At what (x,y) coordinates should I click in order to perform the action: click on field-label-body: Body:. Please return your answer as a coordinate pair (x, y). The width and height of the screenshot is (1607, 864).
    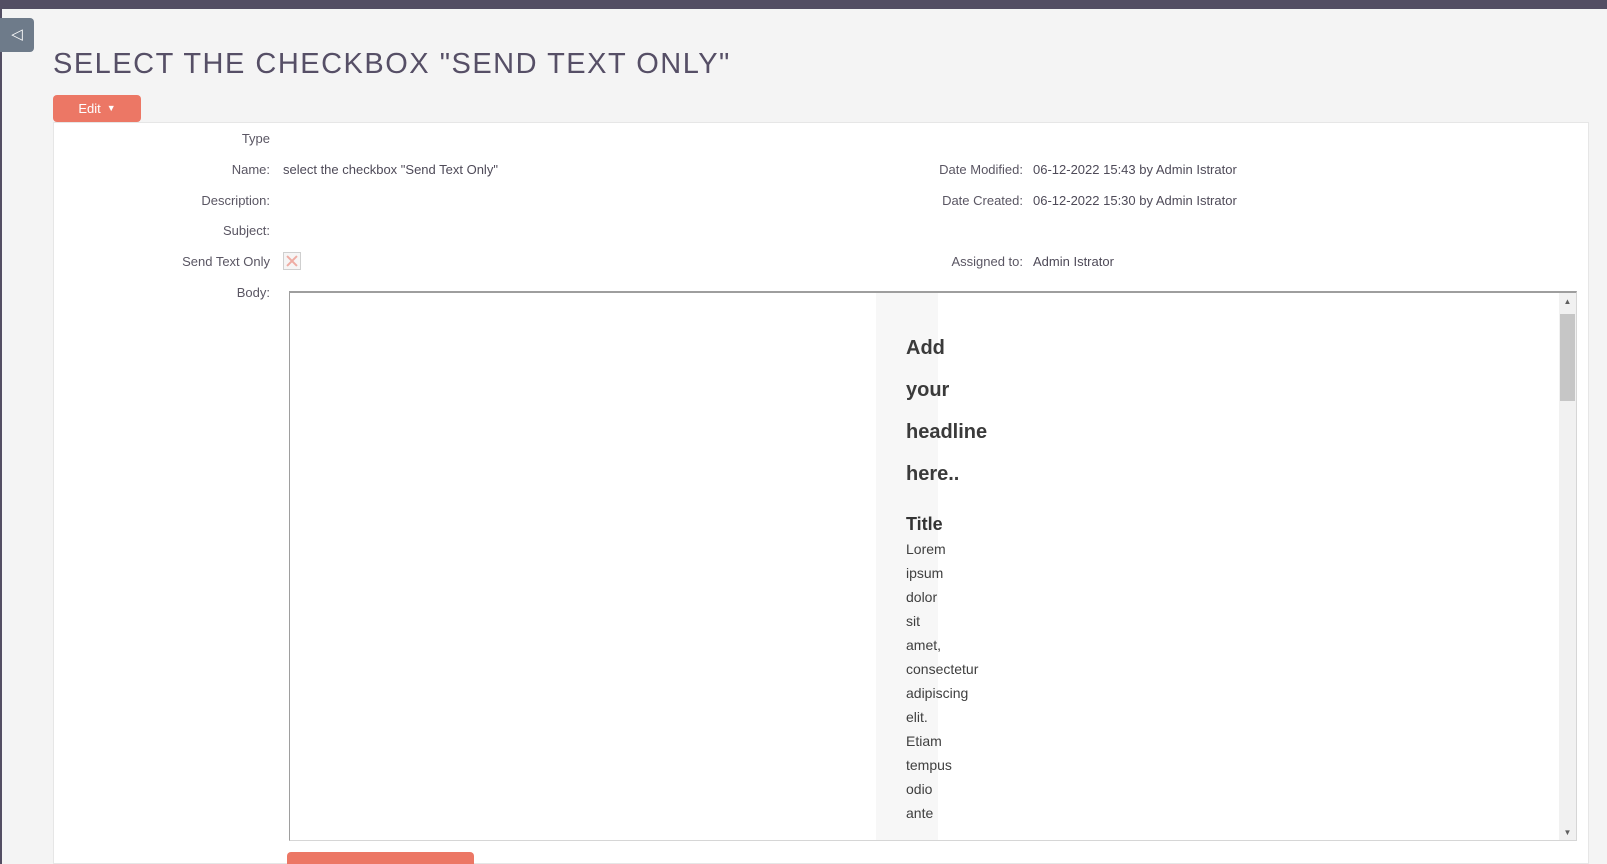
    Looking at the image, I should click on (253, 292).